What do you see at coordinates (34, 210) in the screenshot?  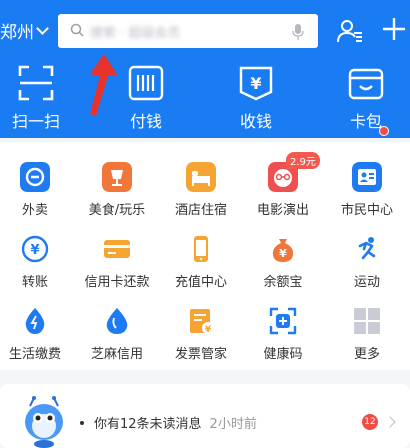 I see `service-label: 外卖` at bounding box center [34, 210].